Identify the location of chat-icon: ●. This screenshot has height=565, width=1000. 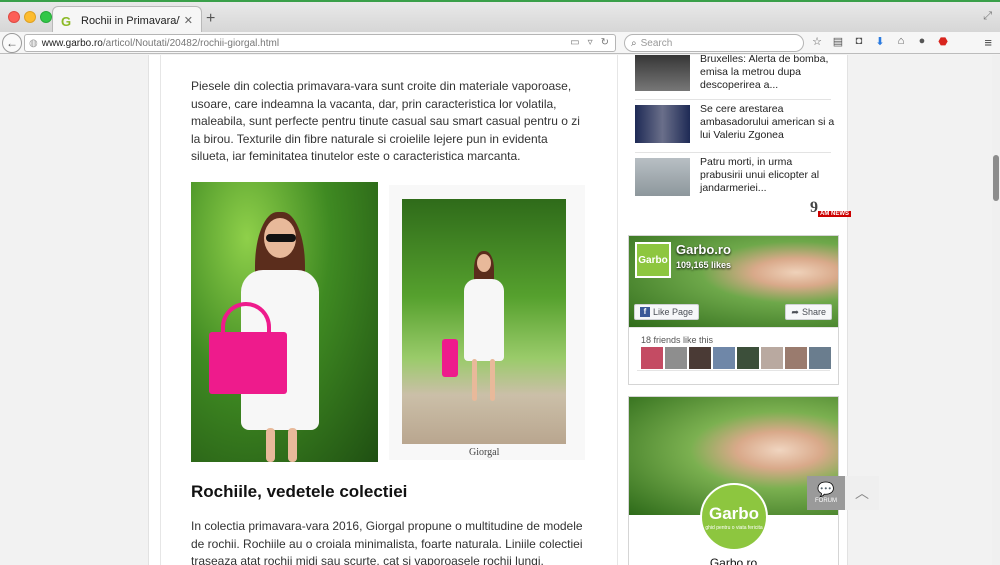
(922, 41).